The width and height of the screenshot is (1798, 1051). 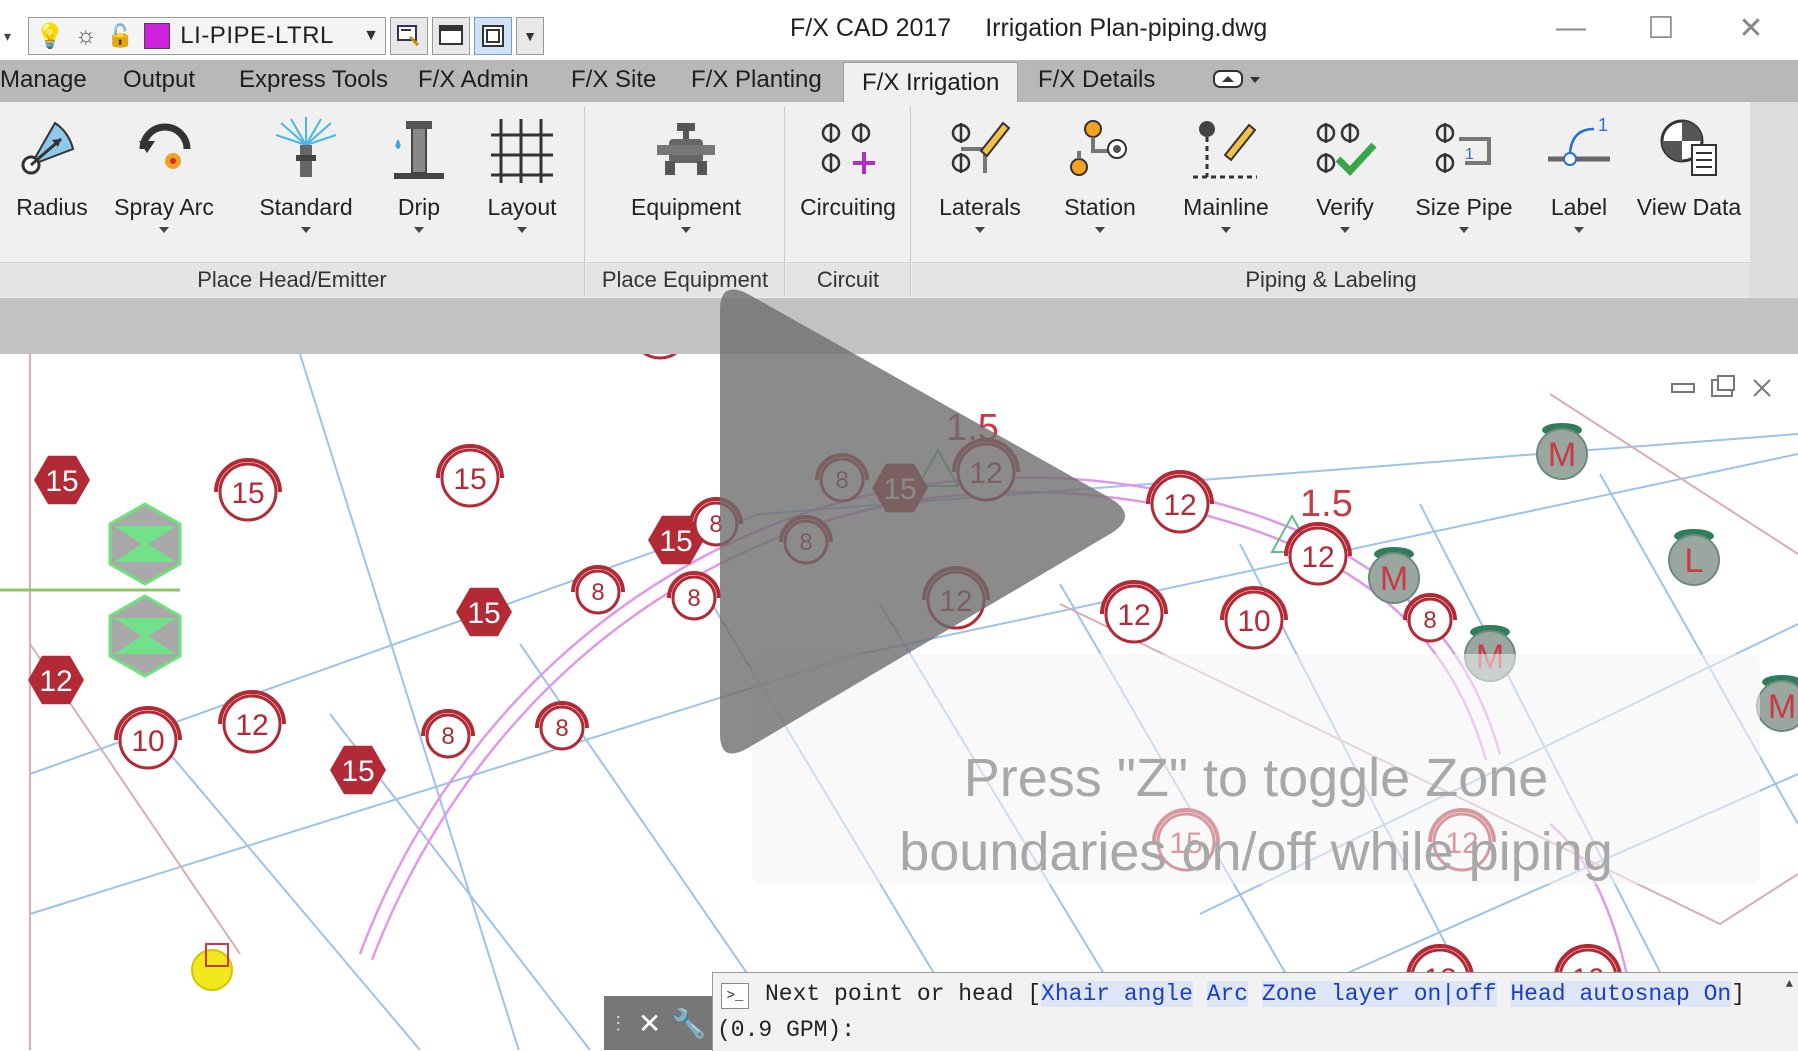 I want to click on window-title: F/X CAD 2017 Irrigation Plan-piping.dwg, so click(x=1045, y=28).